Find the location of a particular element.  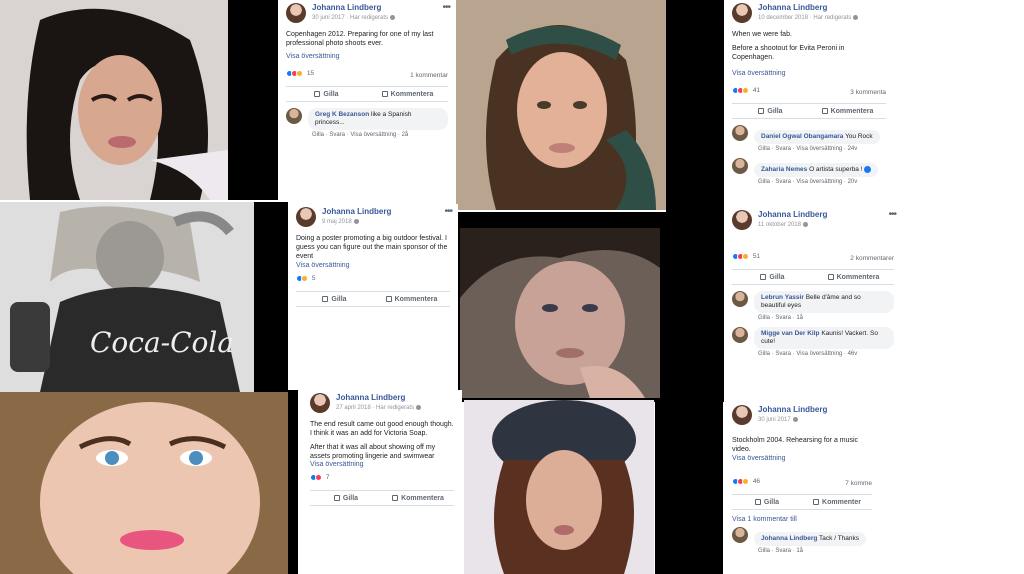

photo-woman-blue-eyes is located at coordinates (144, 483).